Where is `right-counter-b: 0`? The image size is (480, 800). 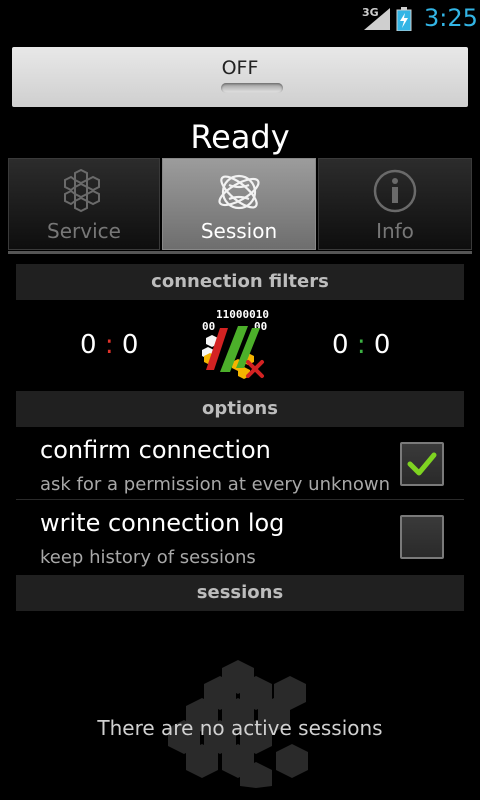 right-counter-b: 0 is located at coordinates (382, 345).